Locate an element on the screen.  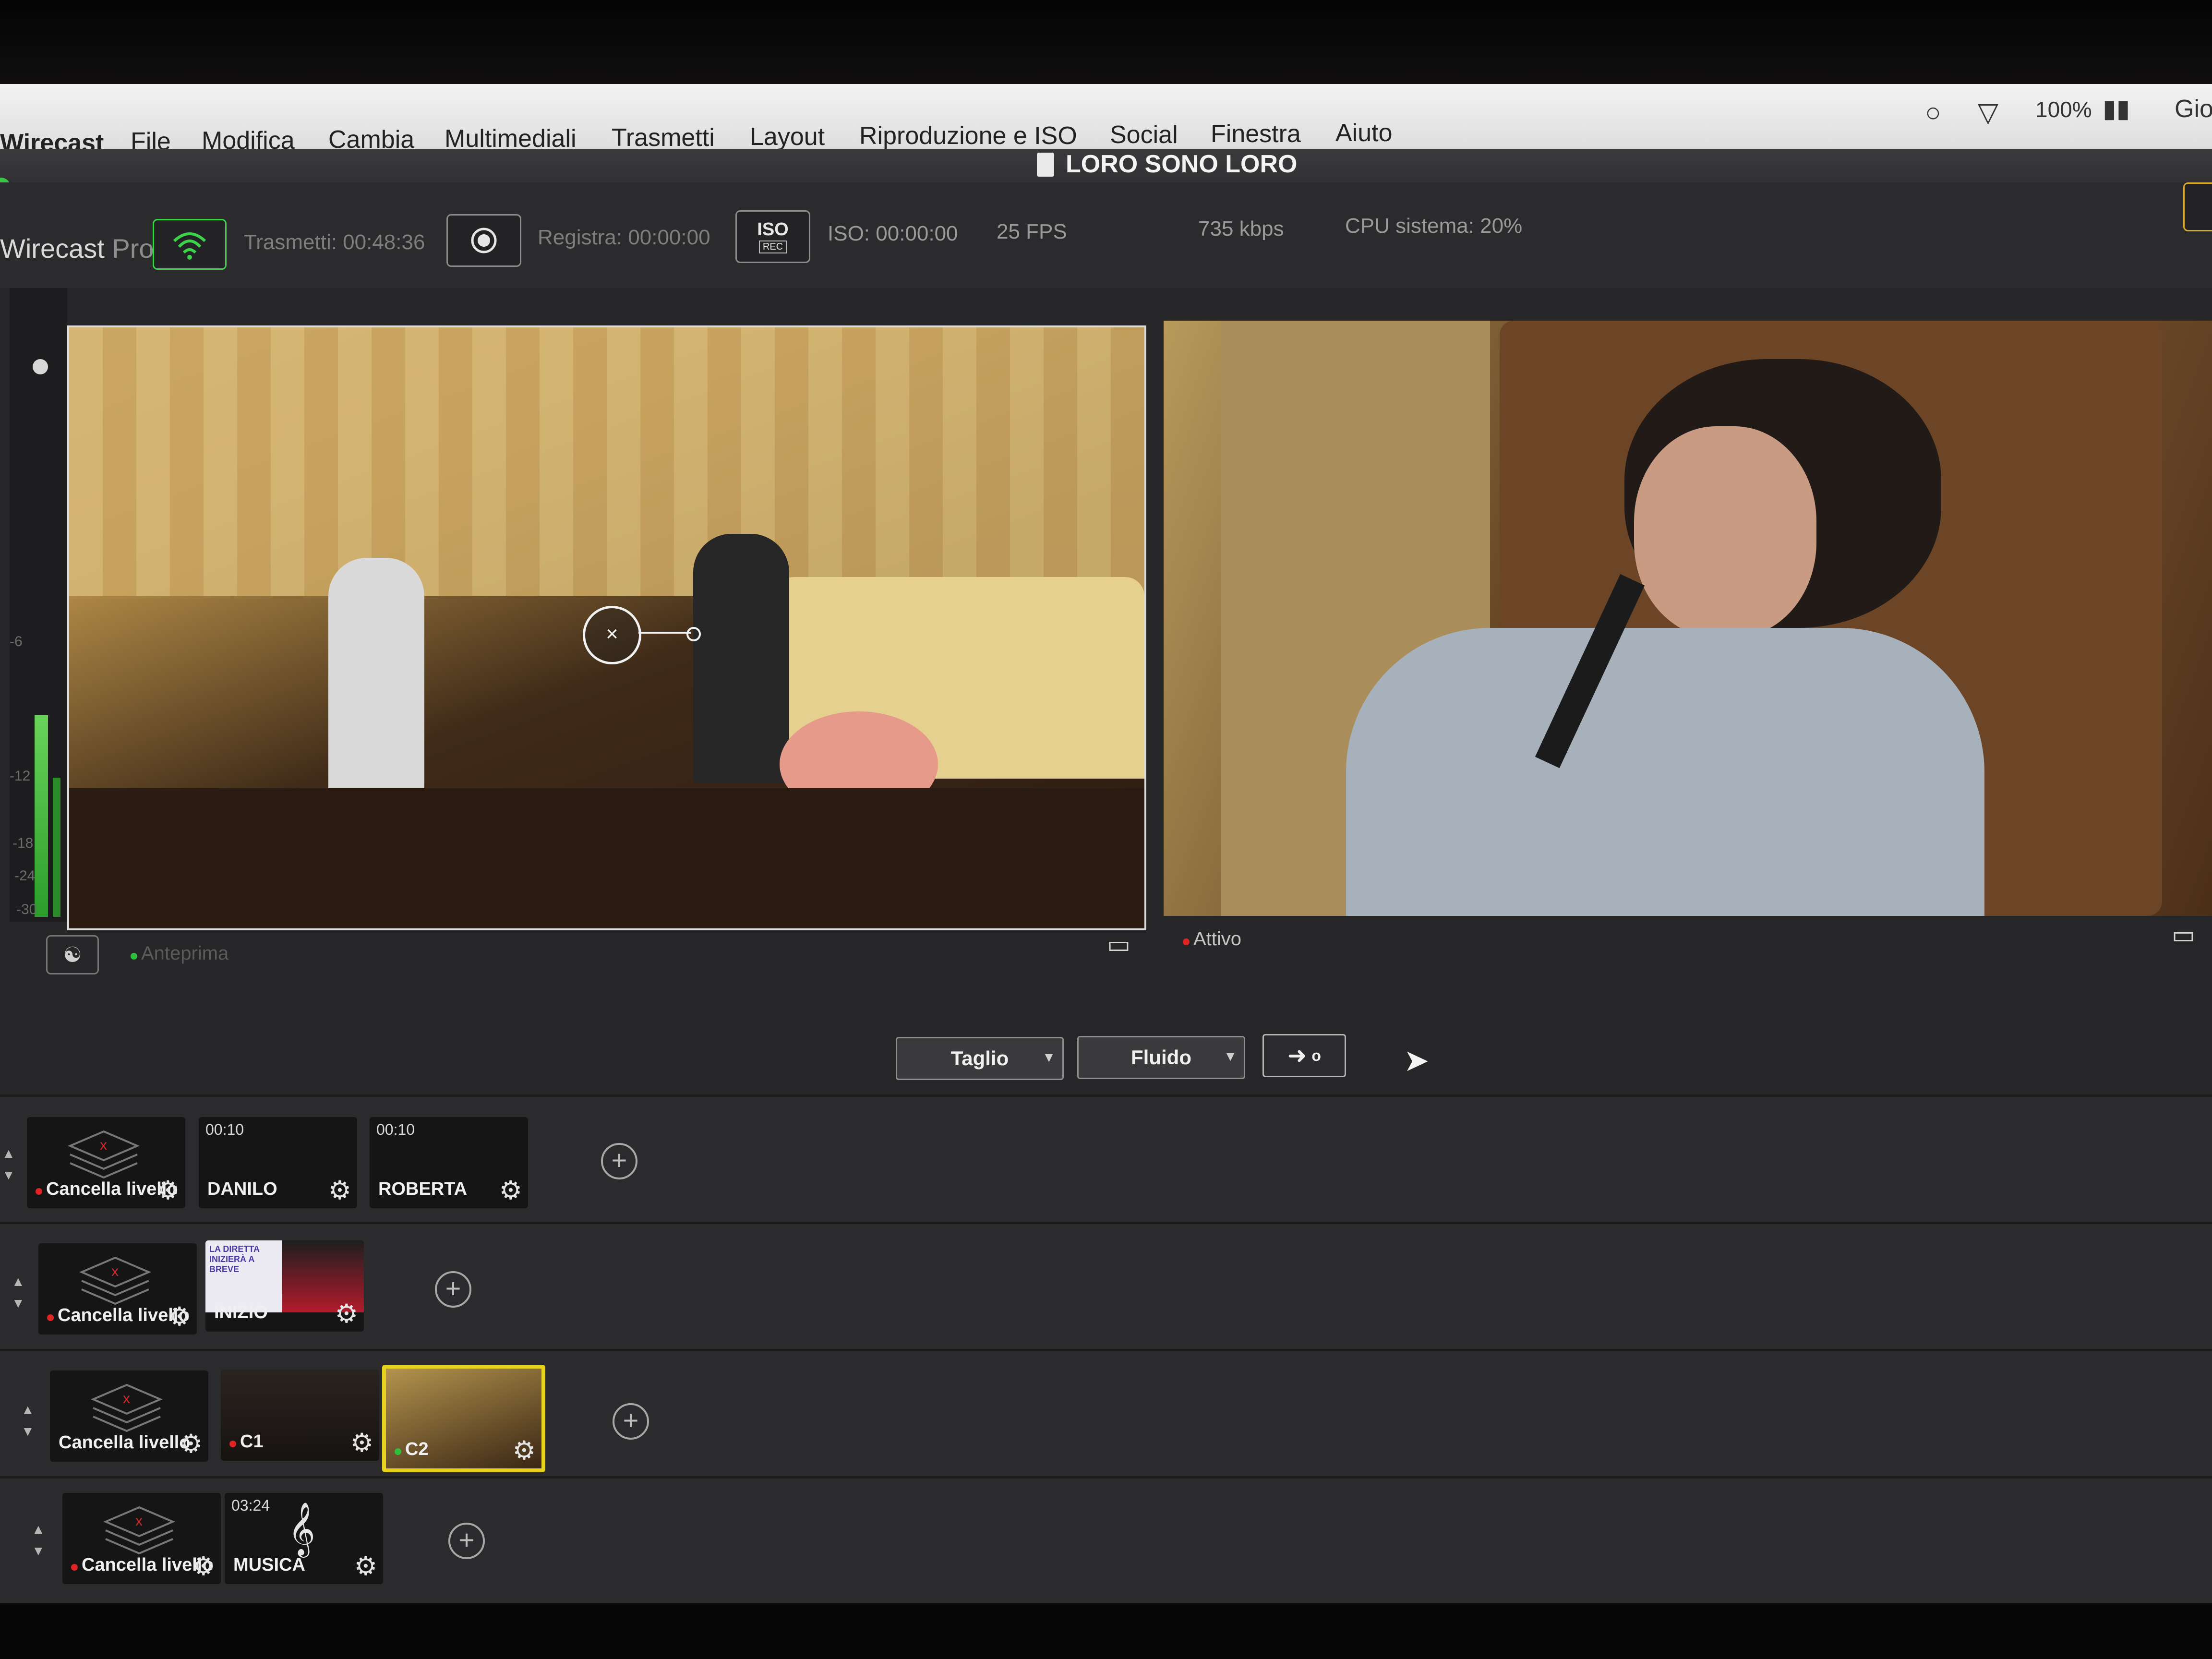
toolbar-right-button is located at coordinates (2197, 206).